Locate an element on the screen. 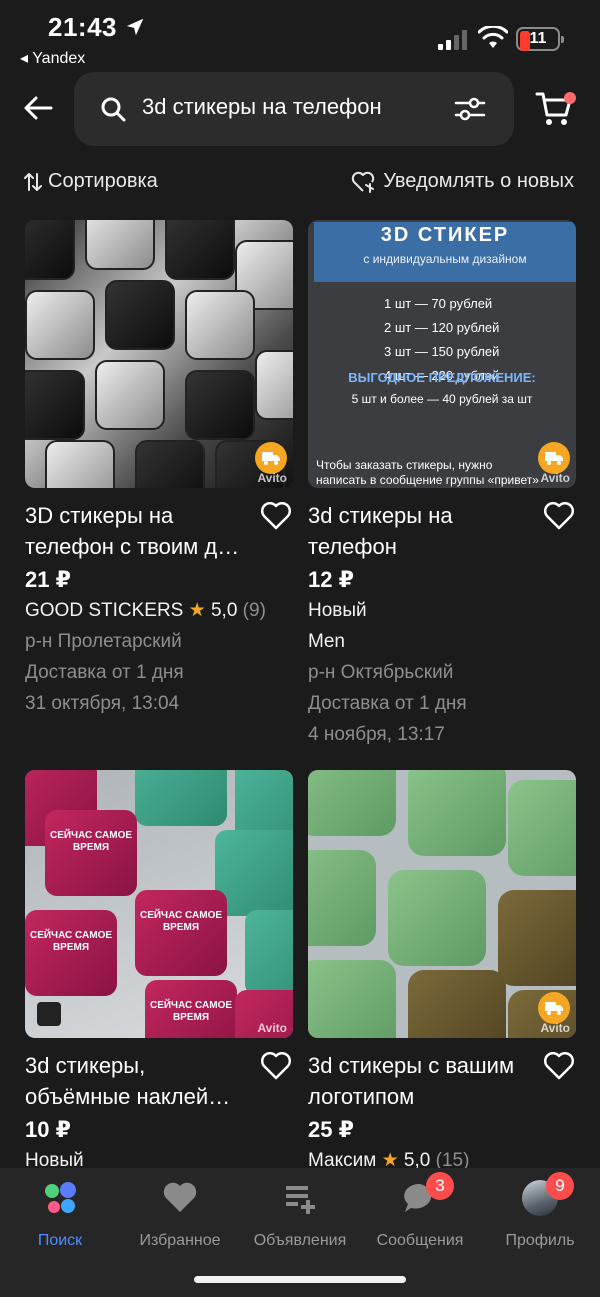 This screenshot has height=1297, width=600. add-listing-icon is located at coordinates (300, 1200).